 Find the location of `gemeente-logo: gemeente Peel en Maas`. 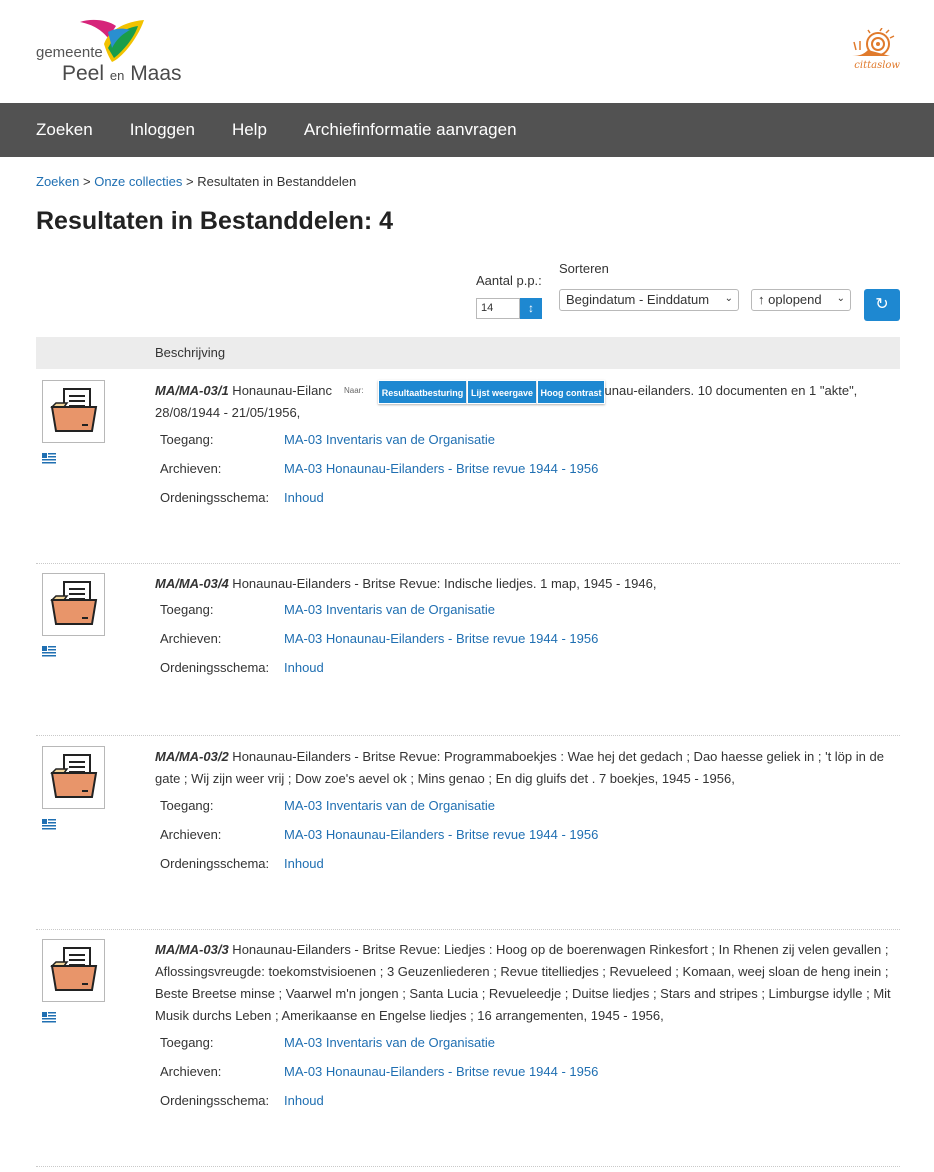

gemeente-logo: gemeente Peel en Maas is located at coordinates (111, 53).